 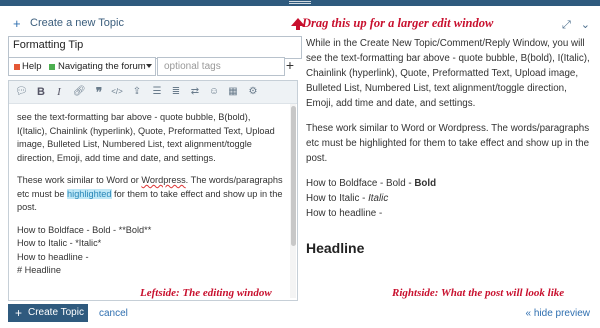 What do you see at coordinates (176, 92) in the screenshot?
I see `numbered-list-icon: ≣` at bounding box center [176, 92].